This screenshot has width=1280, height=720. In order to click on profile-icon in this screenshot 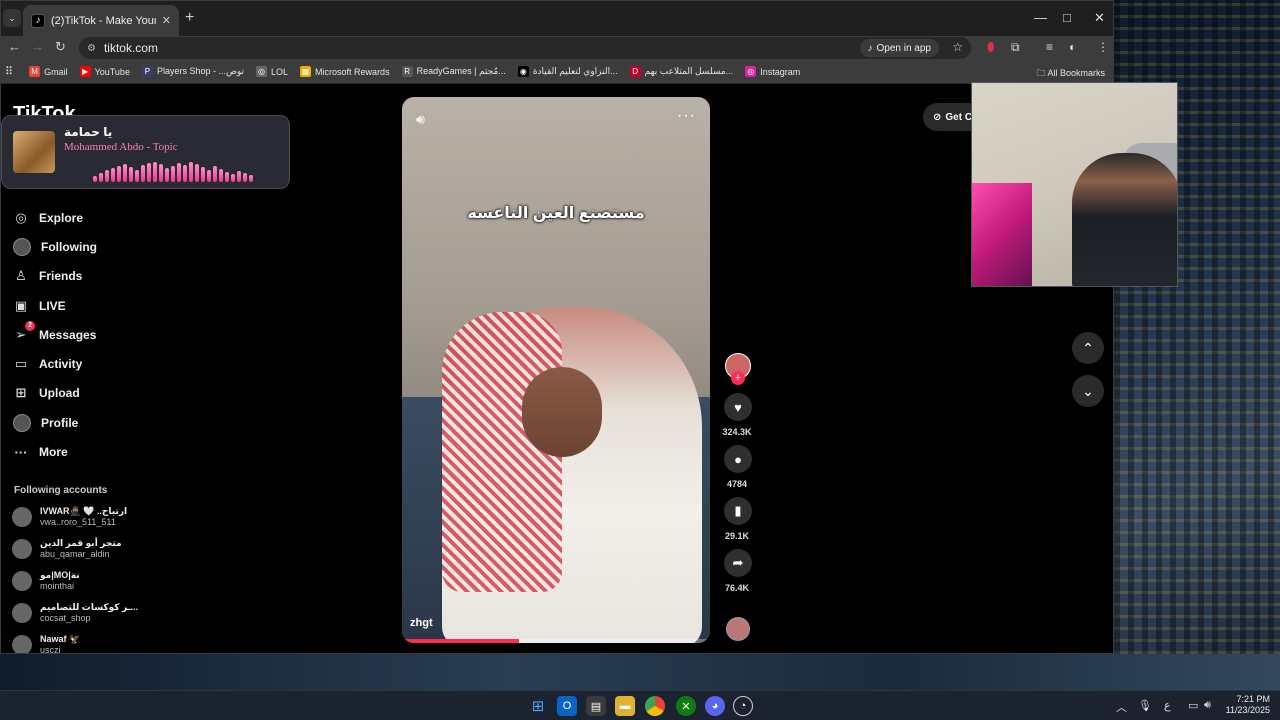, I will do `click(22, 422)`.